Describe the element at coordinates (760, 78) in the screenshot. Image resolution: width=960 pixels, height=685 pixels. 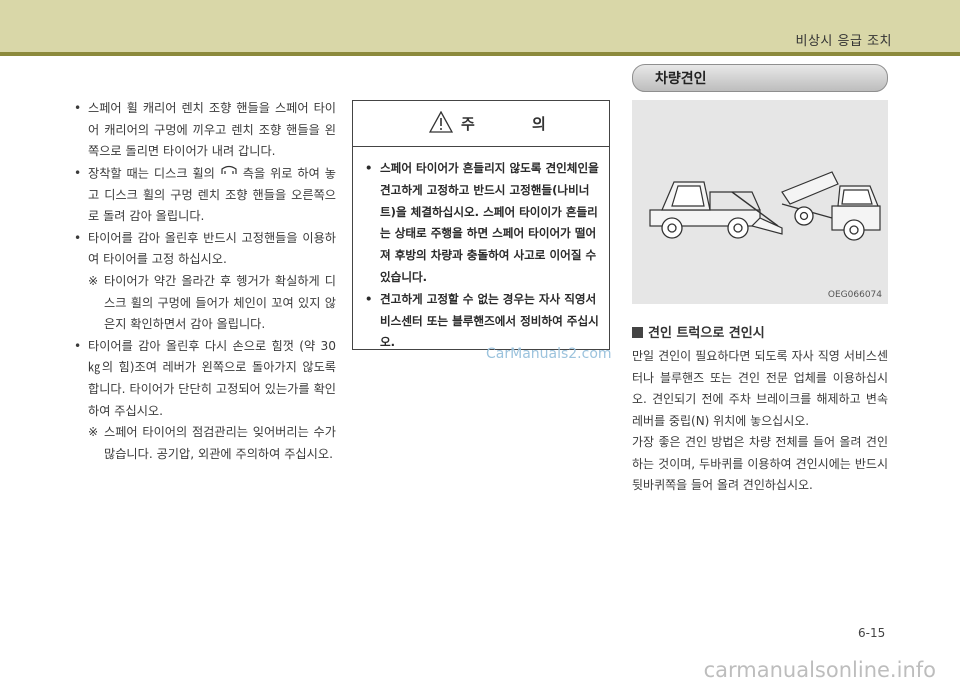
I see `section-header: 차량견인` at that location.